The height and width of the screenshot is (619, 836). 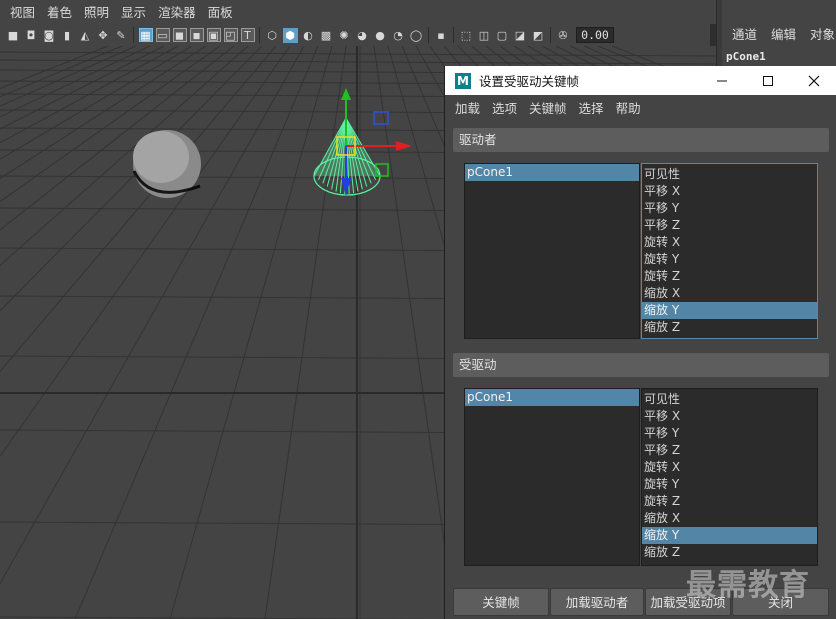 What do you see at coordinates (628, 107) in the screenshot?
I see `dialog-menu-item-4: 帮助` at bounding box center [628, 107].